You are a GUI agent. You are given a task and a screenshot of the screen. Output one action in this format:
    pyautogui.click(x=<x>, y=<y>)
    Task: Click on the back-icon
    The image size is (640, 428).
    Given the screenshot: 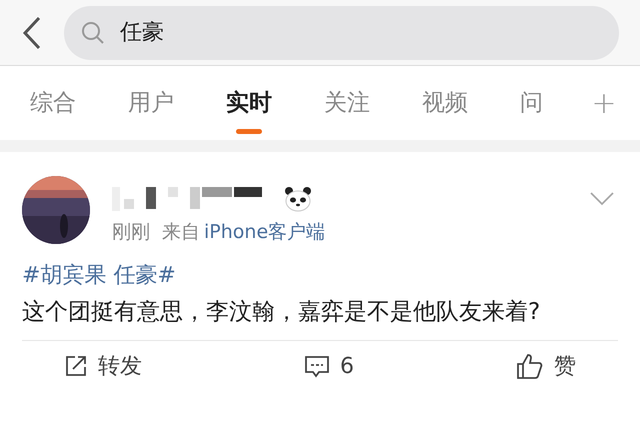 What is the action you would take?
    pyautogui.click(x=32, y=33)
    